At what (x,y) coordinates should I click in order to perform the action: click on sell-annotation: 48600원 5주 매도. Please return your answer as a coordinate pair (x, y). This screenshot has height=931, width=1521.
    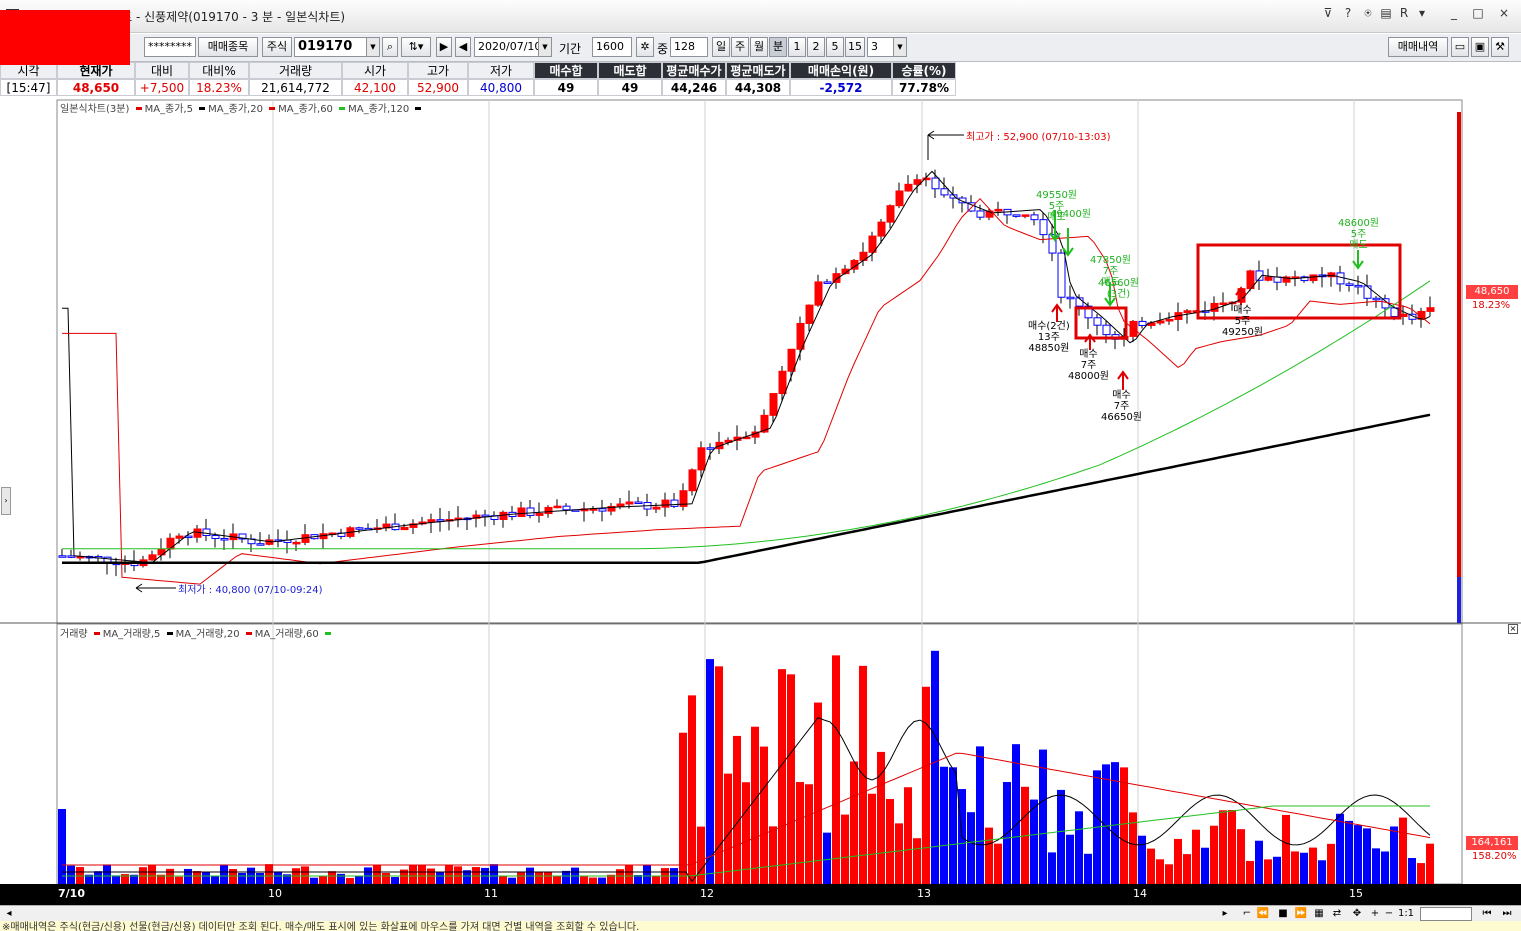
    Looking at the image, I should click on (1359, 234).